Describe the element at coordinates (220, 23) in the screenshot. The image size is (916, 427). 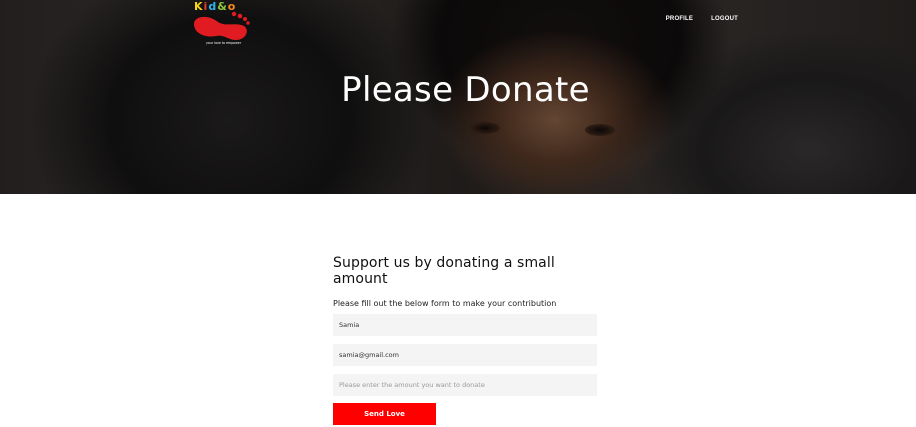
I see `site-logo: your love to empower Kid&o` at that location.